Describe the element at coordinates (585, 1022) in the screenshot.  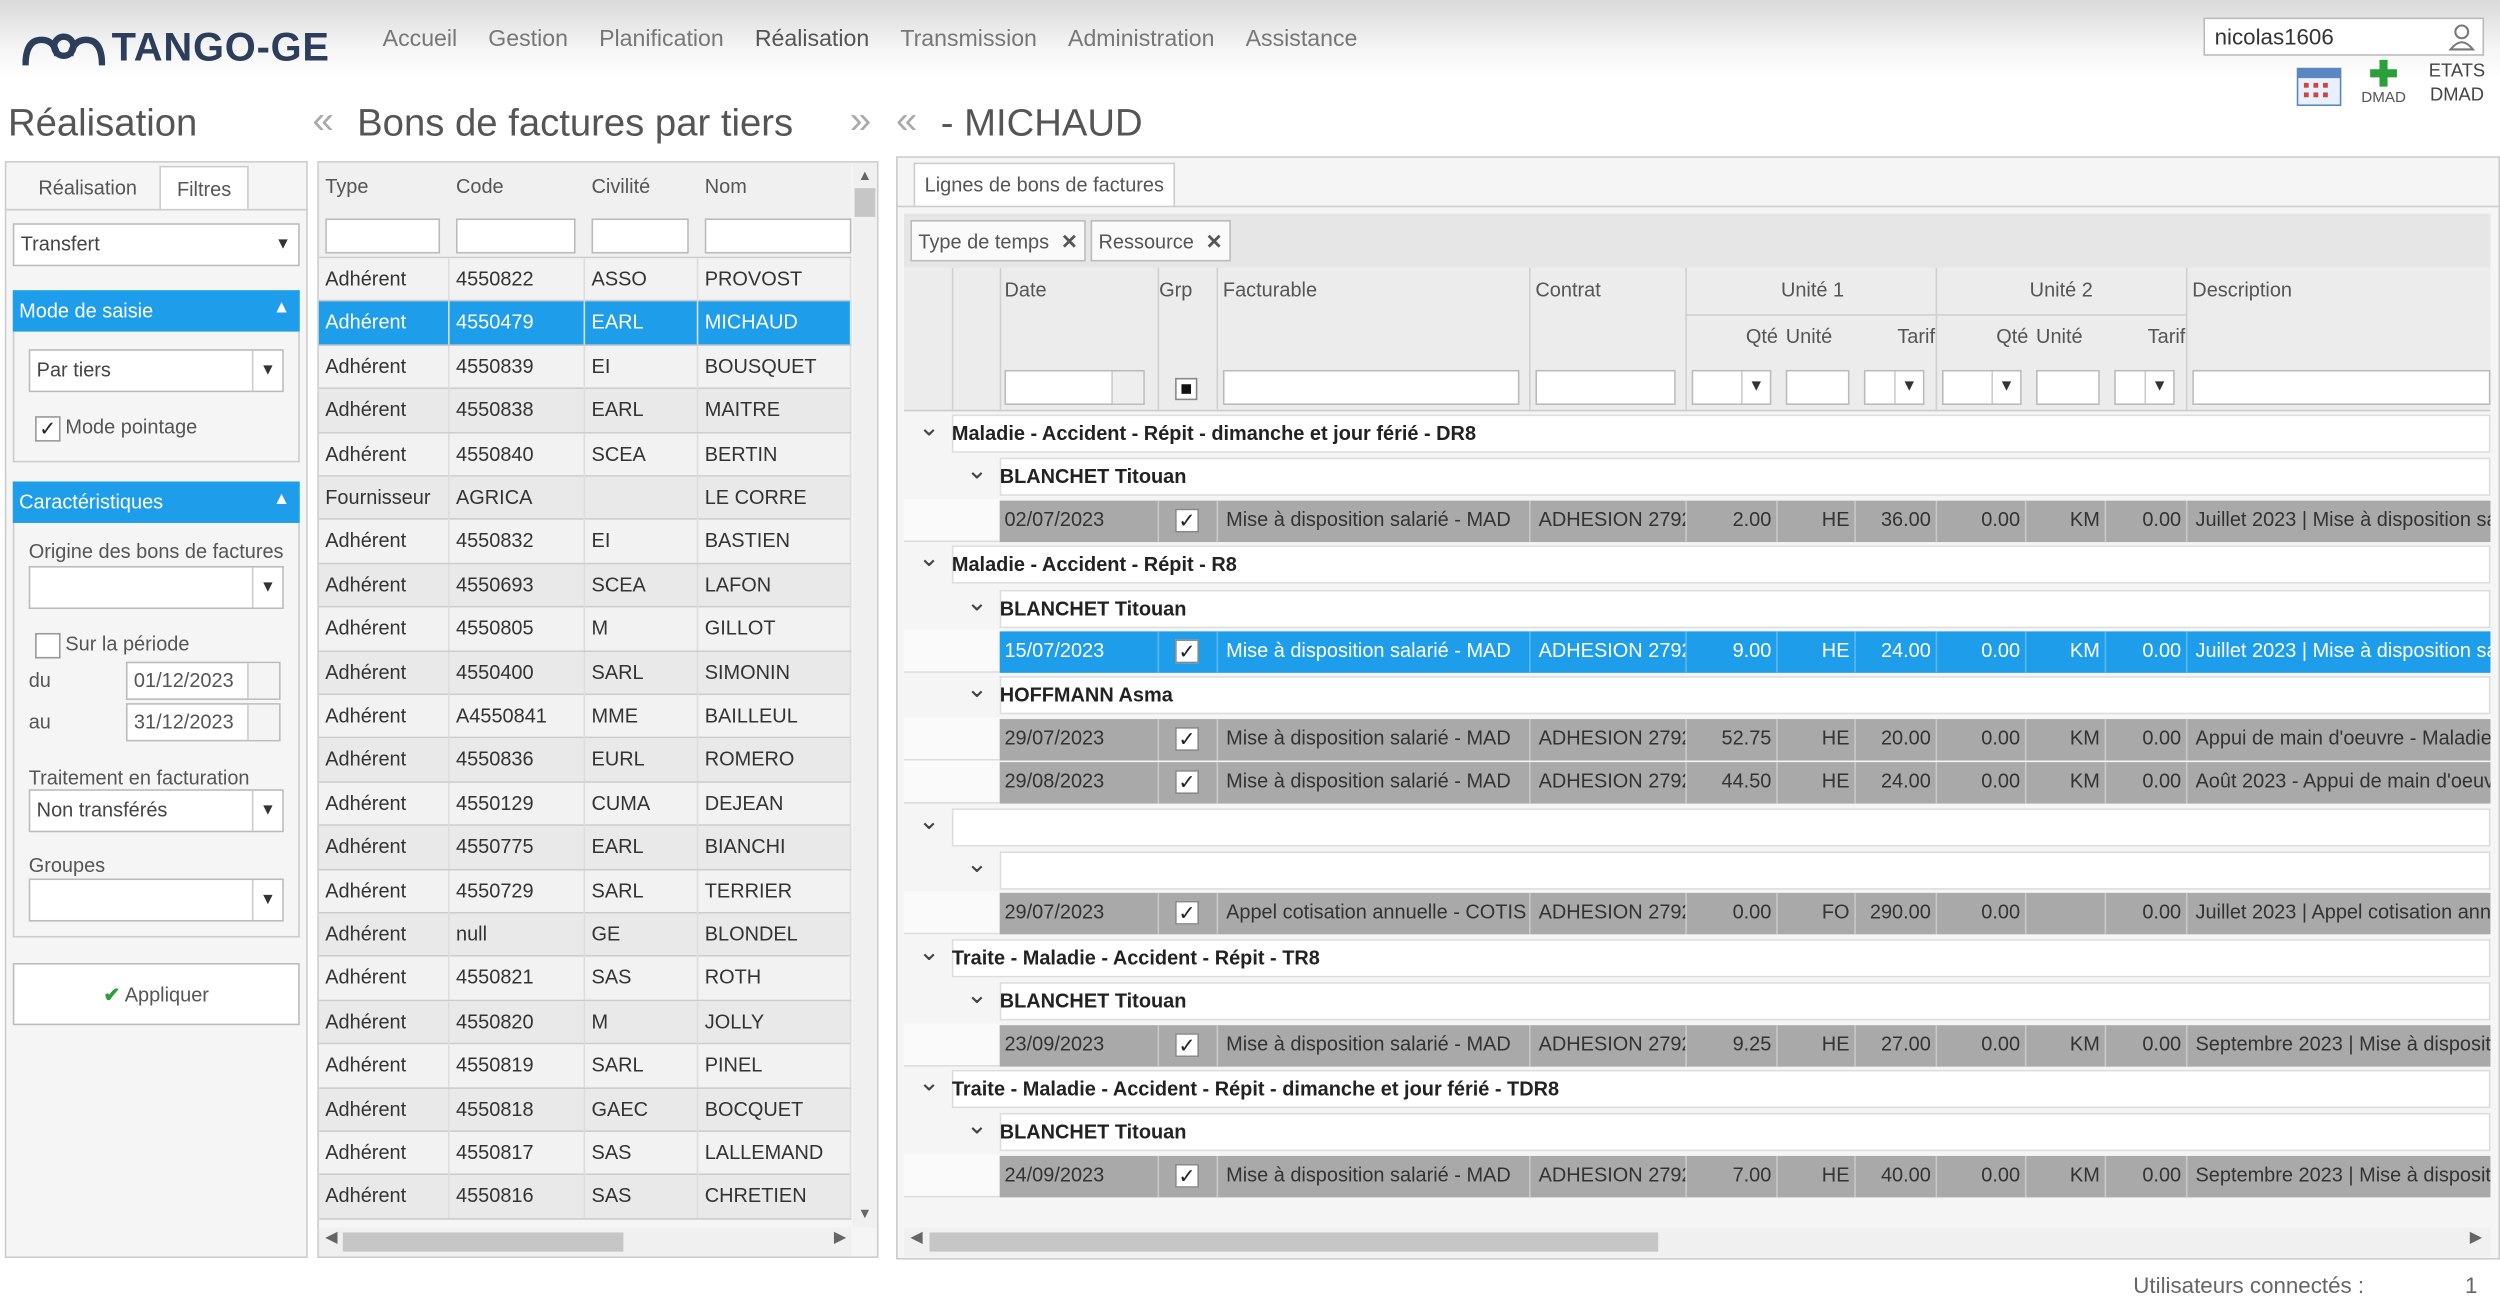
I see `tiers-row: Adhérent 4550820 M JOLLY` at that location.